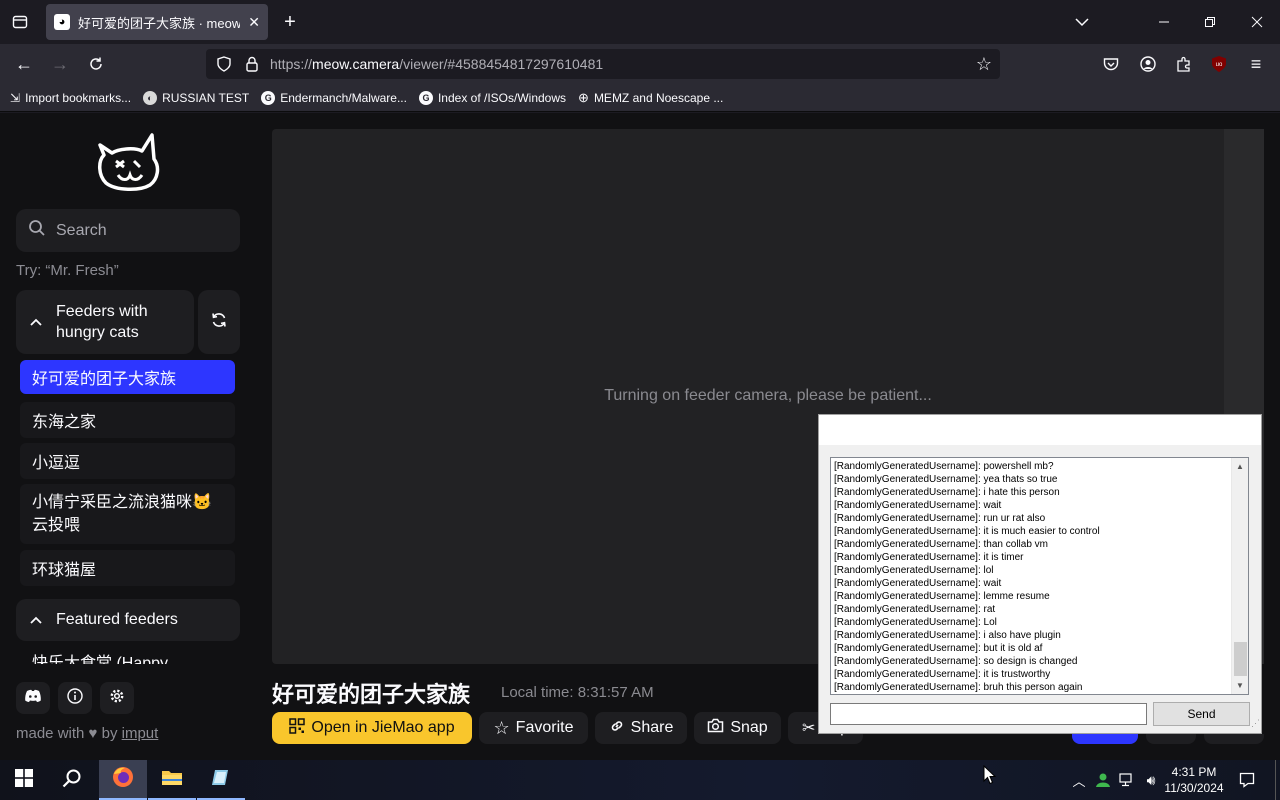 The height and width of the screenshot is (800, 1280). What do you see at coordinates (297, 728) in the screenshot?
I see `qr-code-icon` at bounding box center [297, 728].